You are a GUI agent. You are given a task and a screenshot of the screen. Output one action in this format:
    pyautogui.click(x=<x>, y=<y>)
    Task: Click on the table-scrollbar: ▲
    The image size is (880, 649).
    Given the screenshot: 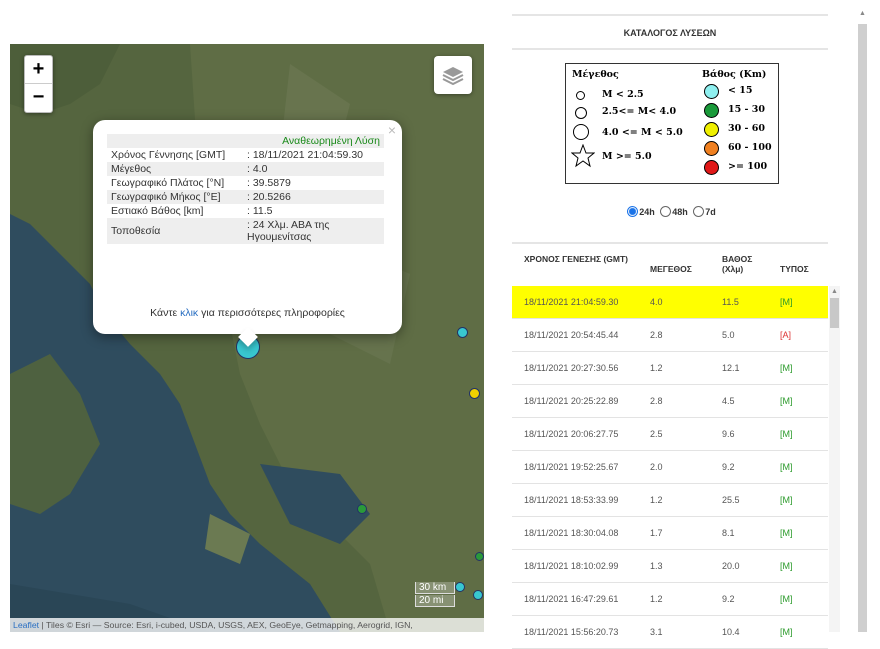 What is the action you would take?
    pyautogui.click(x=834, y=459)
    